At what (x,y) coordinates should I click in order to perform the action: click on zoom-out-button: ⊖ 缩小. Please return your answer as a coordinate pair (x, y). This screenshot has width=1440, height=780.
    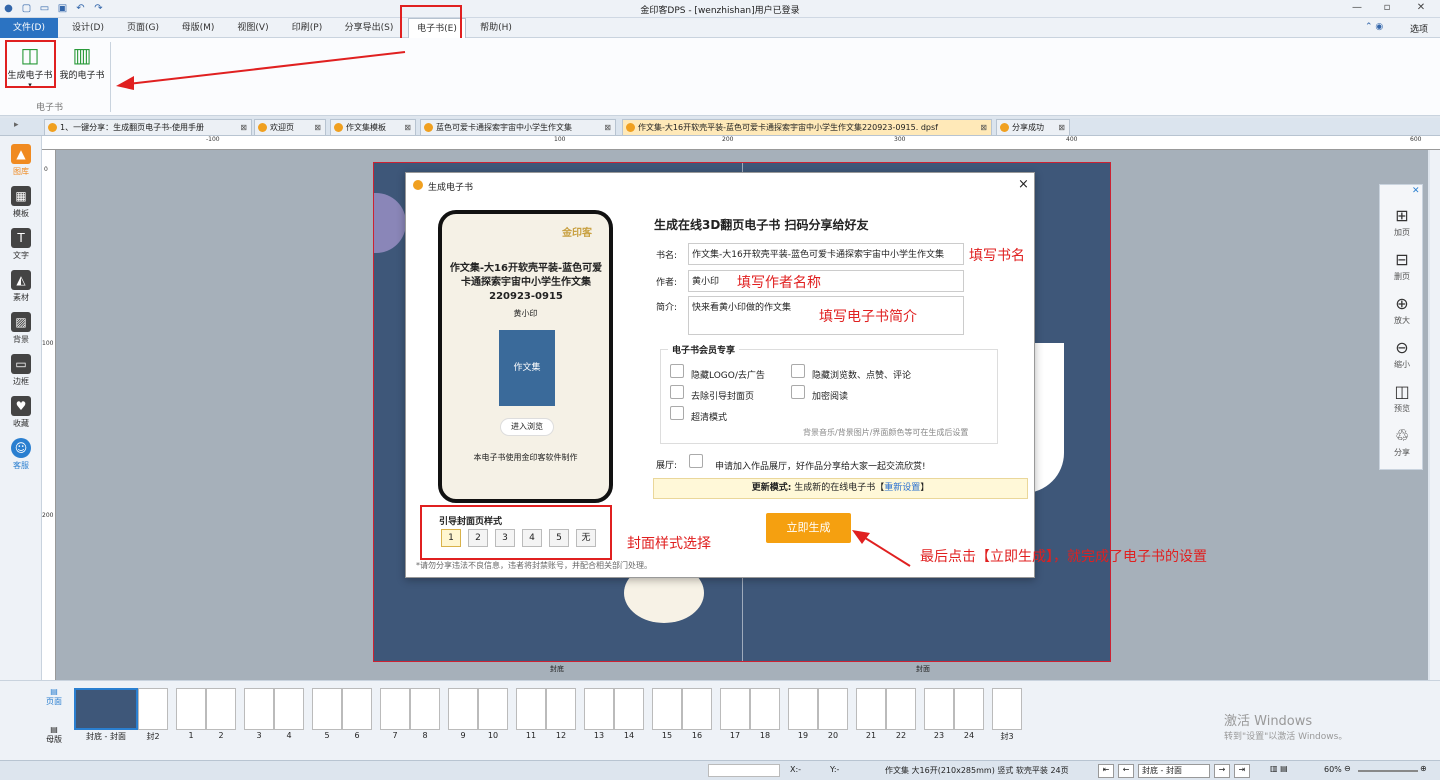
    Looking at the image, I should click on (1402, 359).